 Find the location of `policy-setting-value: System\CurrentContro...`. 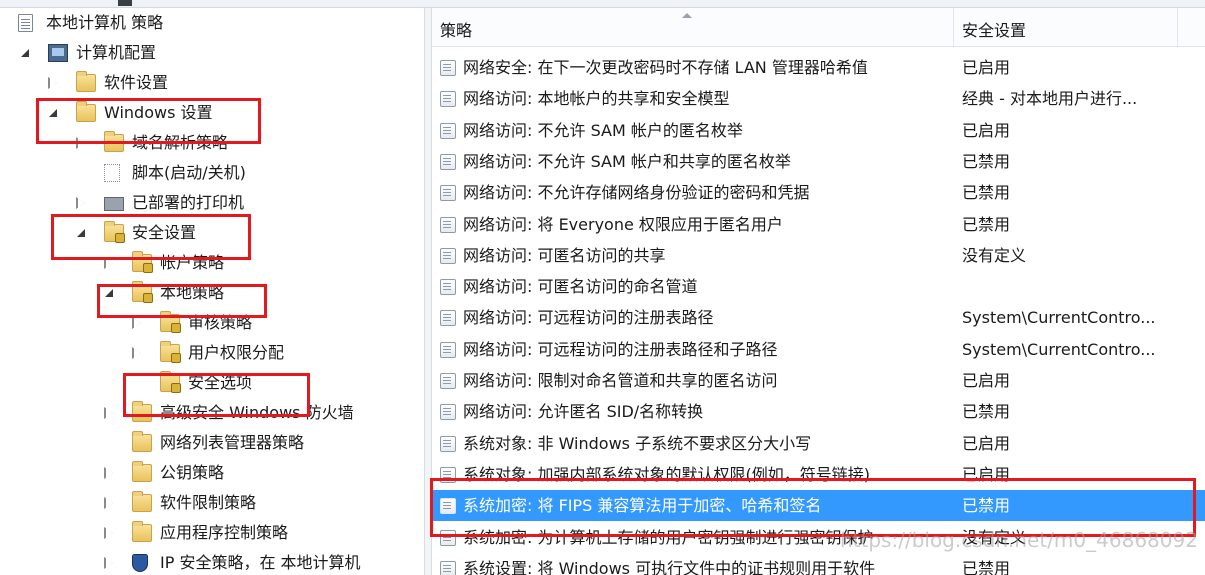

policy-setting-value: System\CurrentContro... is located at coordinates (1059, 349).